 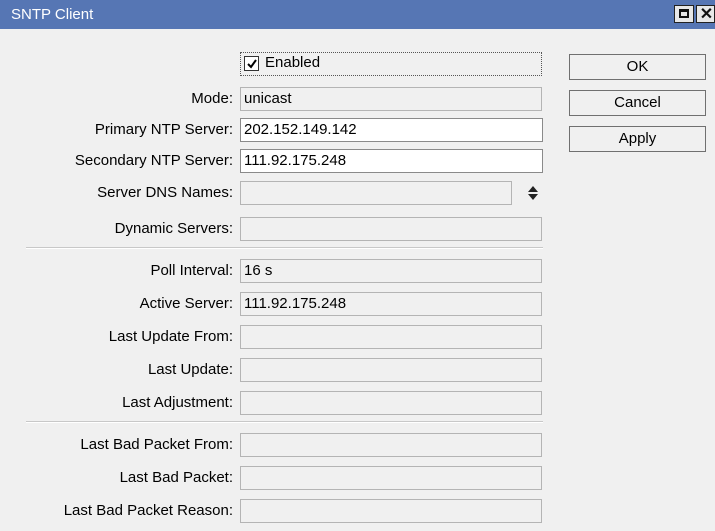 What do you see at coordinates (148, 510) in the screenshot?
I see `last-bad-packet-reason-label: Last Bad Packet Reason:` at bounding box center [148, 510].